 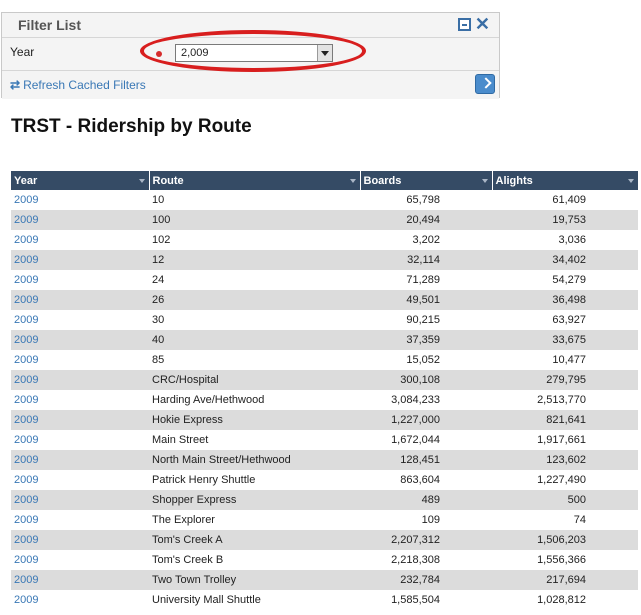 I want to click on boards-cell: 1,672,044, so click(x=426, y=440).